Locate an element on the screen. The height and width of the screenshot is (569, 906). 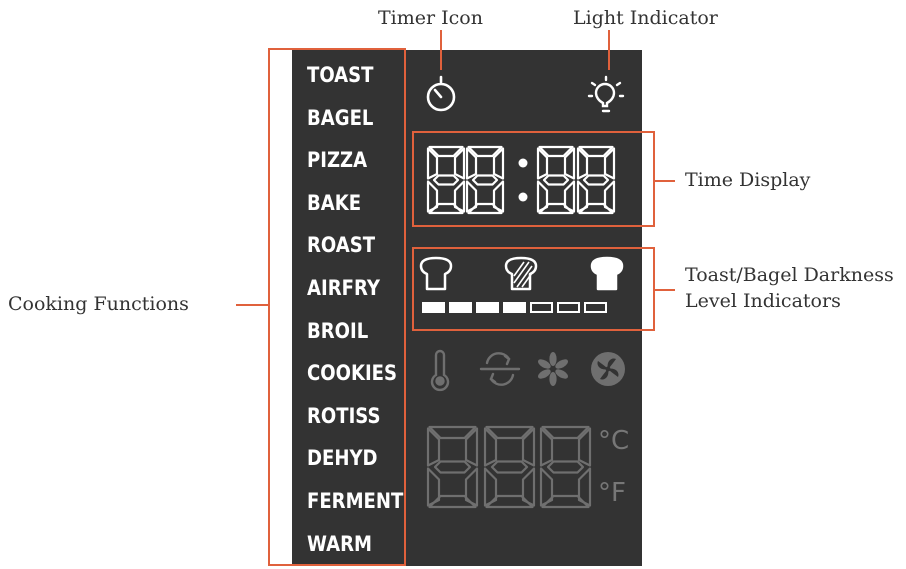
light-bulb-icon is located at coordinates (606, 94).